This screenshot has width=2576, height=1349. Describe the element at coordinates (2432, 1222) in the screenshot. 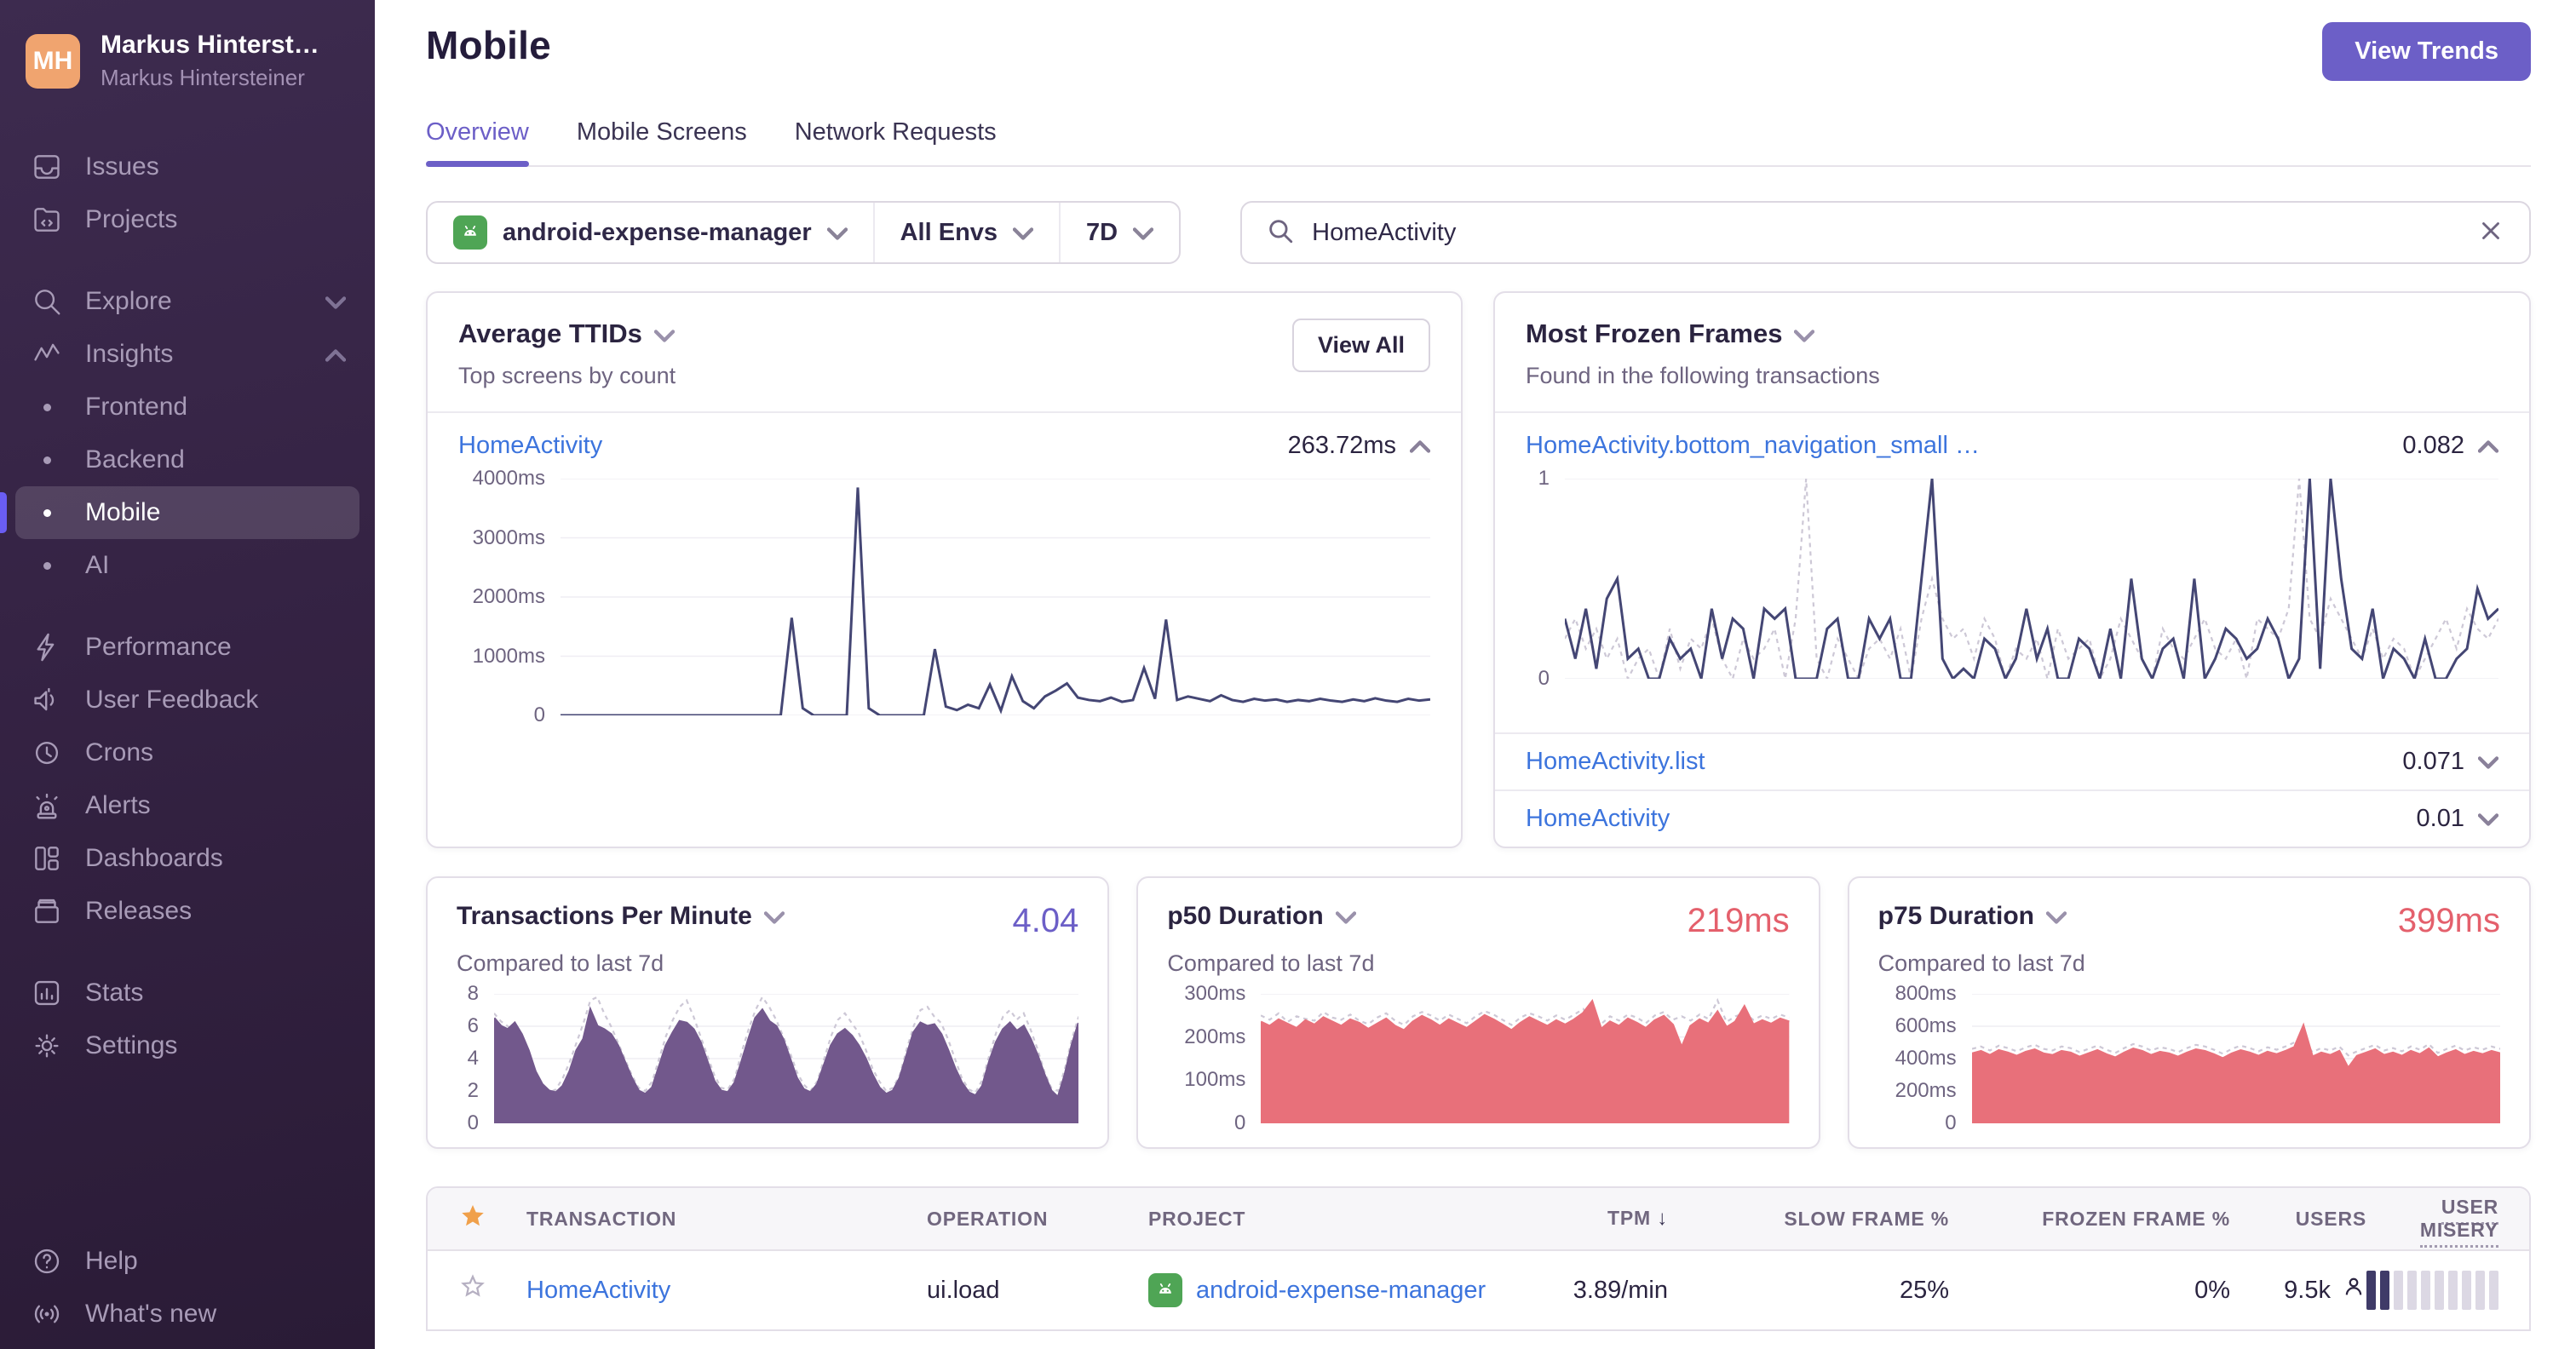

I see `col-user-misery: USER MISERY` at that location.